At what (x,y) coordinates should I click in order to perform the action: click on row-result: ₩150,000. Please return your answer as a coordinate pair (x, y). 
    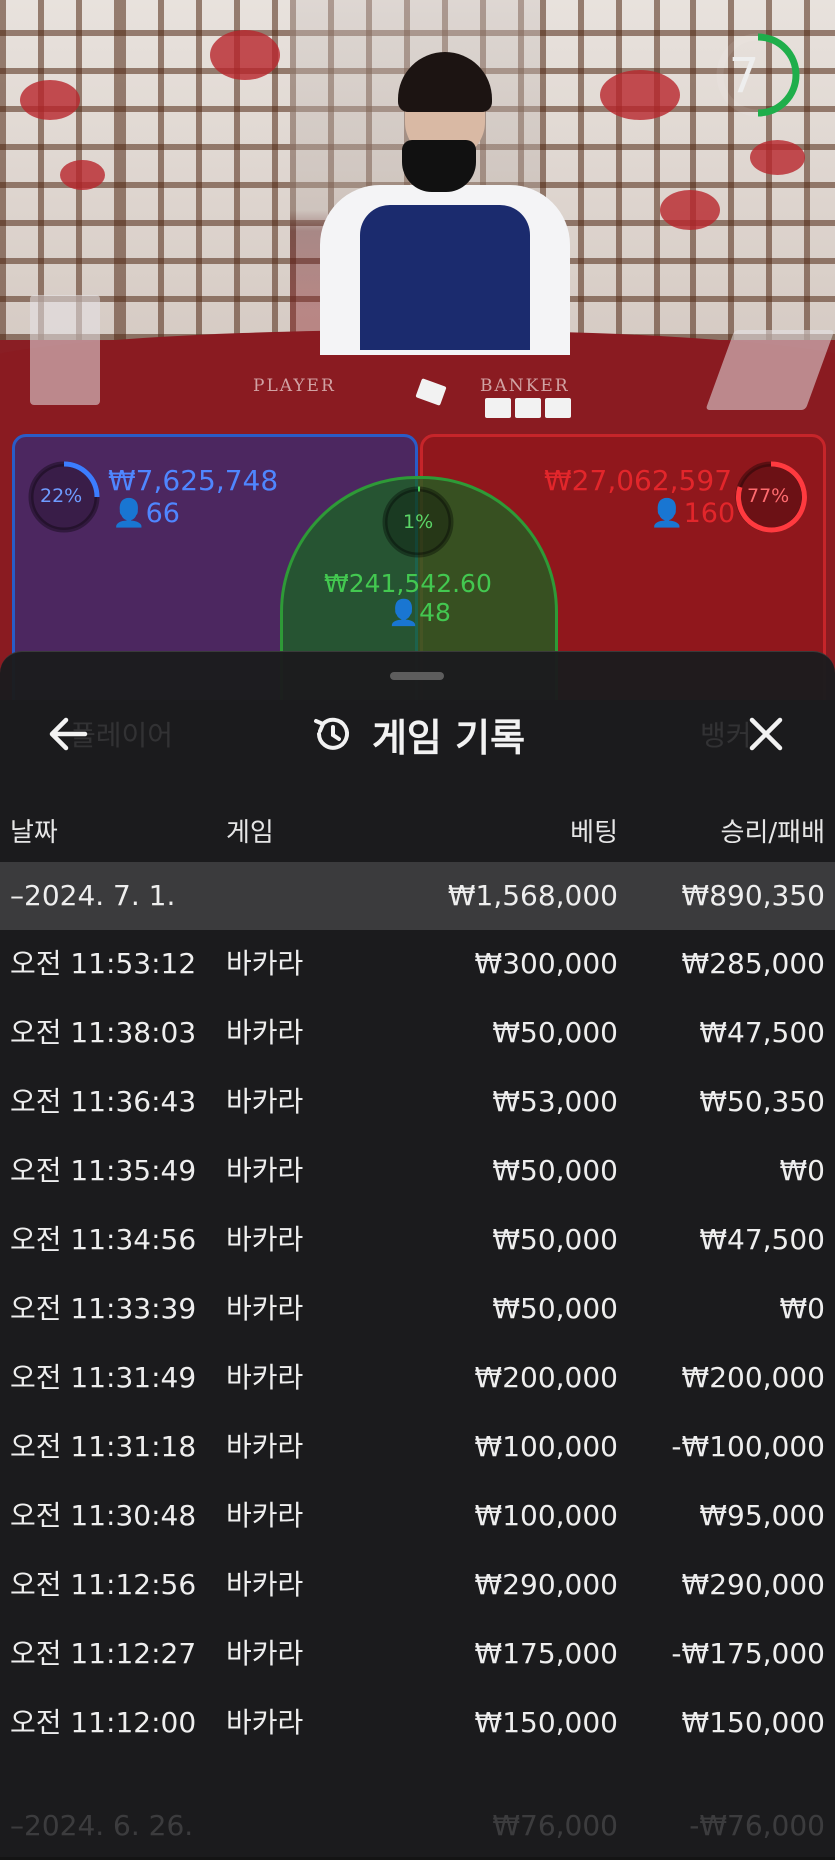
    Looking at the image, I should click on (753, 1722).